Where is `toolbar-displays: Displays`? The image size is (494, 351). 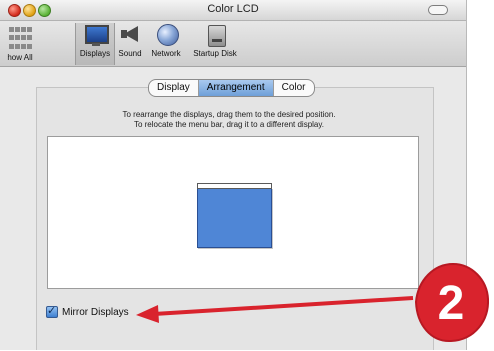
toolbar-displays: Displays is located at coordinates (95, 44).